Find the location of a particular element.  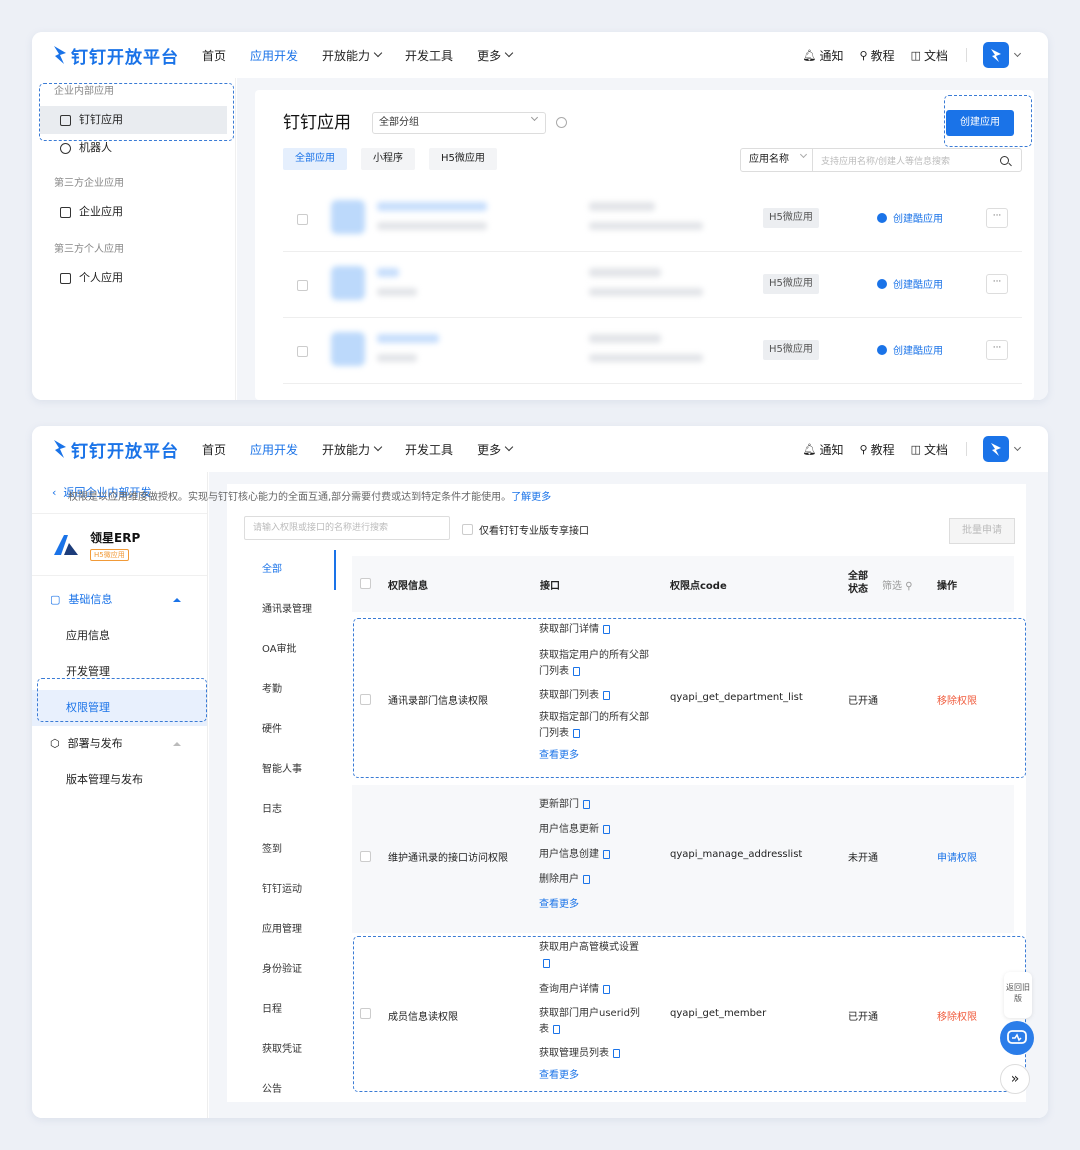

sidebar-item-robot: 机器人 is located at coordinates (133, 148).